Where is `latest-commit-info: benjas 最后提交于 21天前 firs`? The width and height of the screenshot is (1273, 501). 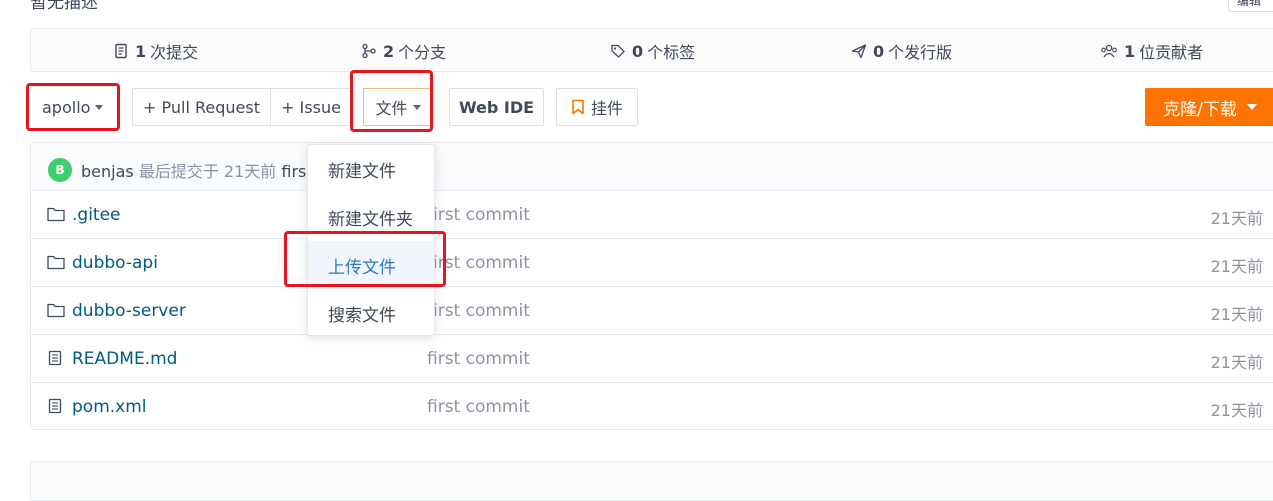 latest-commit-info: benjas 最后提交于 21天前 firs is located at coordinates (193, 170).